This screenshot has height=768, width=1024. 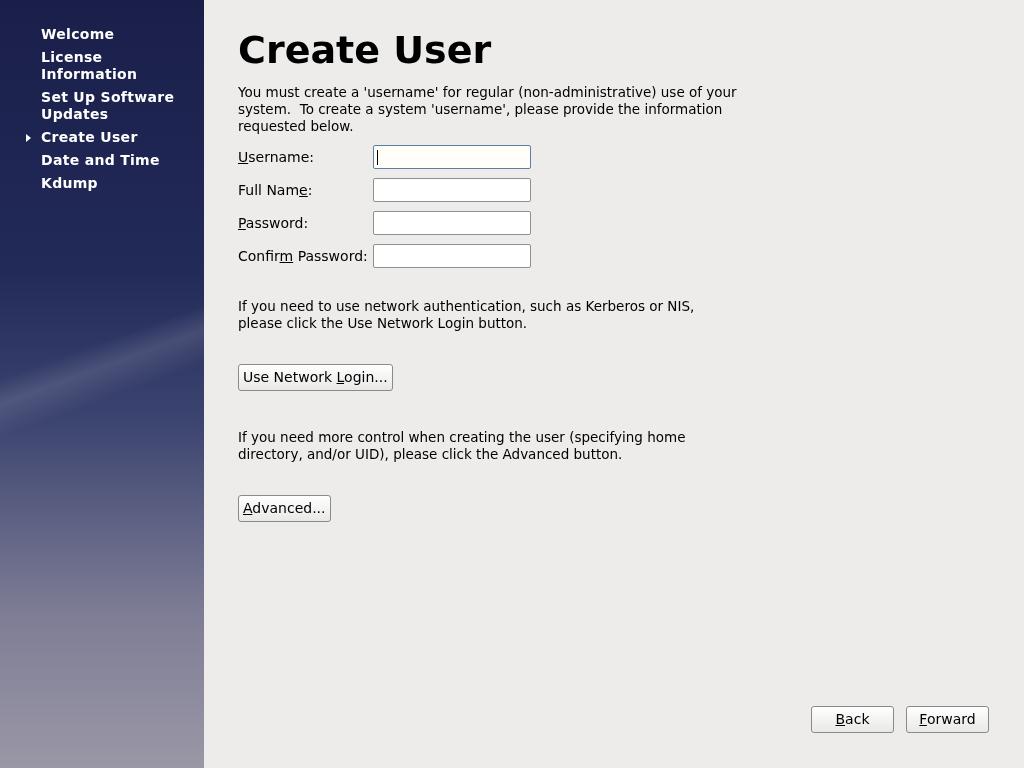 I want to click on sidebar-item: Date and Time, so click(x=100, y=160).